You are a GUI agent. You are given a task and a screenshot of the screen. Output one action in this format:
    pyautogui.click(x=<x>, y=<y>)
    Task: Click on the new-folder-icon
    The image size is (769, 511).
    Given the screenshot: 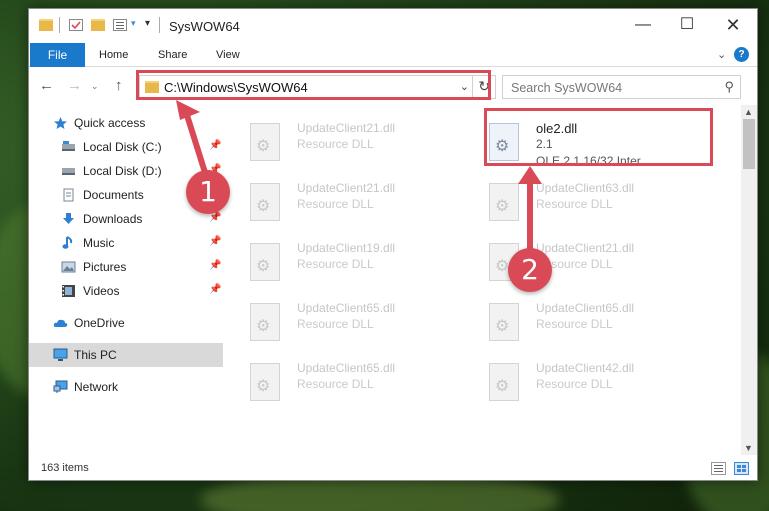 What is the action you would take?
    pyautogui.click(x=98, y=25)
    